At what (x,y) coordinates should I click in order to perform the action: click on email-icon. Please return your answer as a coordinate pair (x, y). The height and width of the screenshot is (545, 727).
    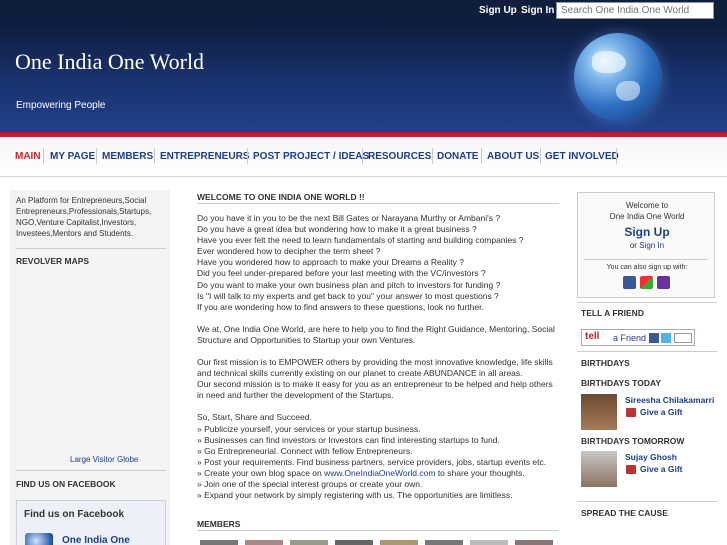
    Looking at the image, I should click on (683, 338).